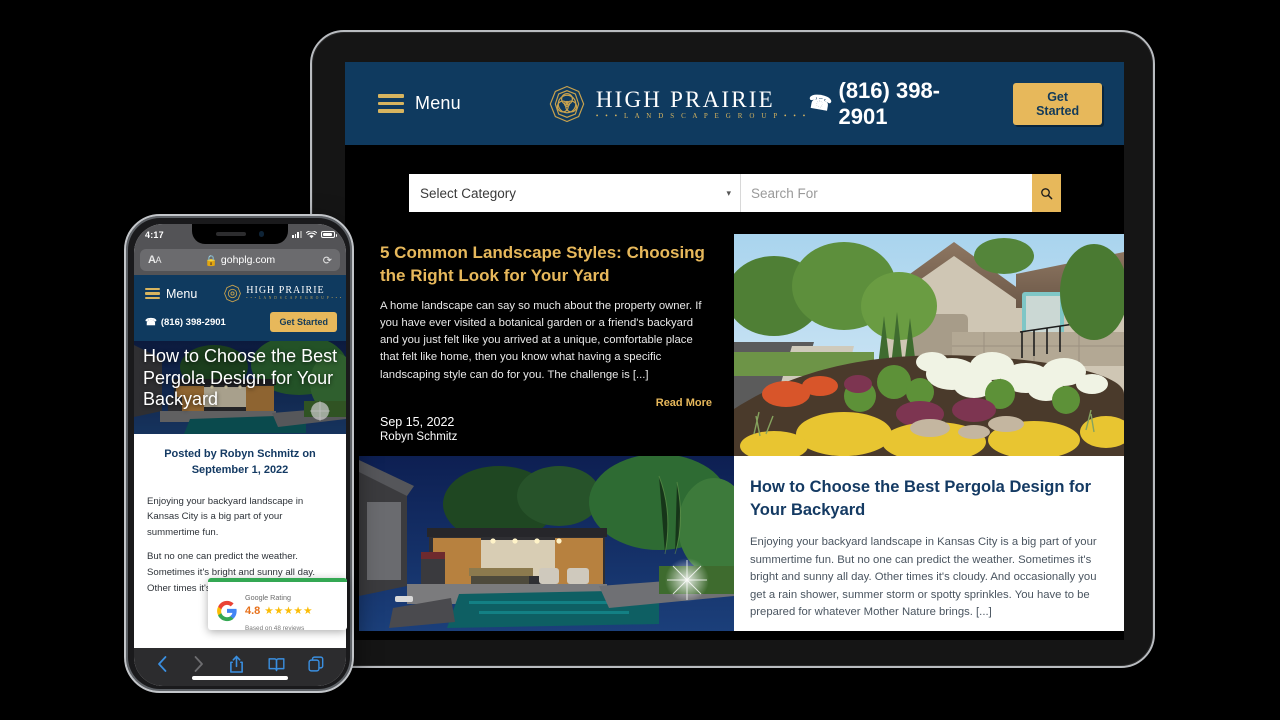 This screenshot has width=1280, height=720. Describe the element at coordinates (182, 293) in the screenshot. I see `phone-menu-label: Menu` at that location.